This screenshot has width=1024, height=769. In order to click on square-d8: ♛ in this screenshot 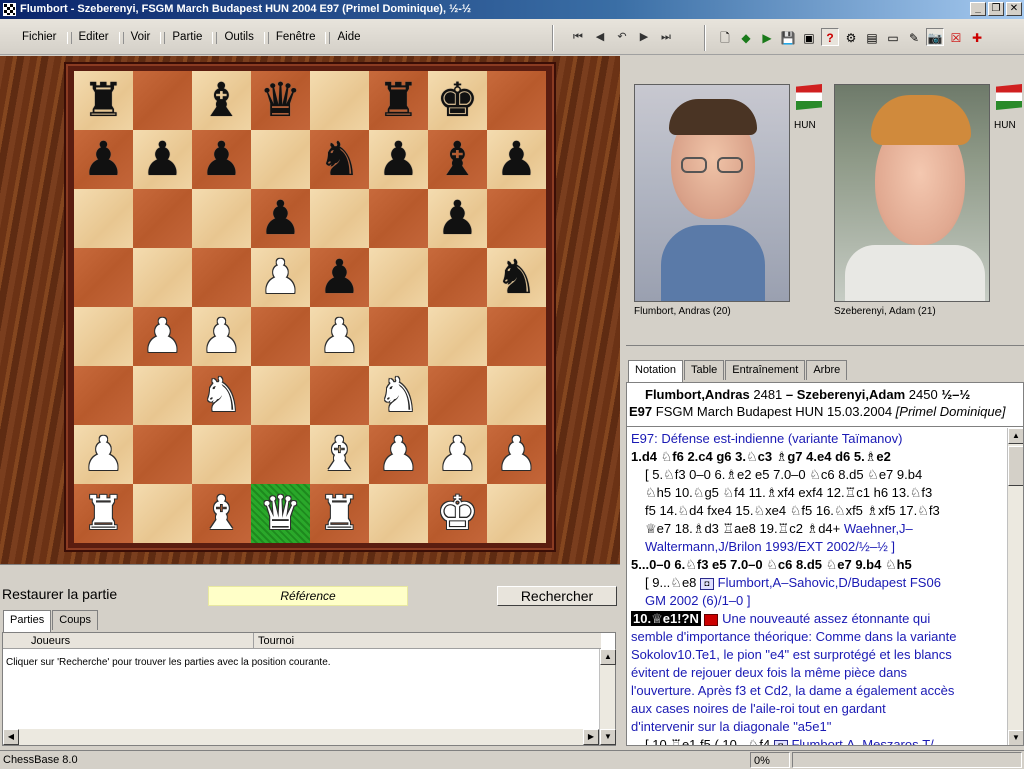, I will do `click(280, 100)`.